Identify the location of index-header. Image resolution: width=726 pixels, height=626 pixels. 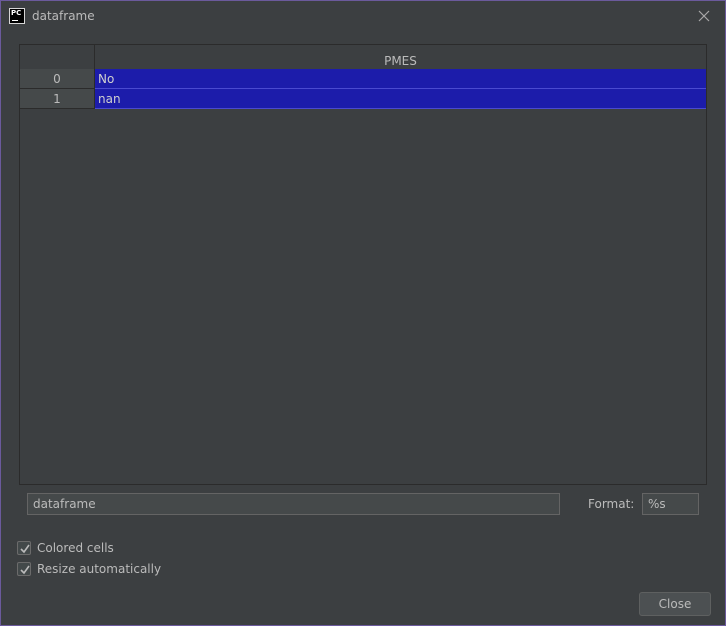
(57, 57).